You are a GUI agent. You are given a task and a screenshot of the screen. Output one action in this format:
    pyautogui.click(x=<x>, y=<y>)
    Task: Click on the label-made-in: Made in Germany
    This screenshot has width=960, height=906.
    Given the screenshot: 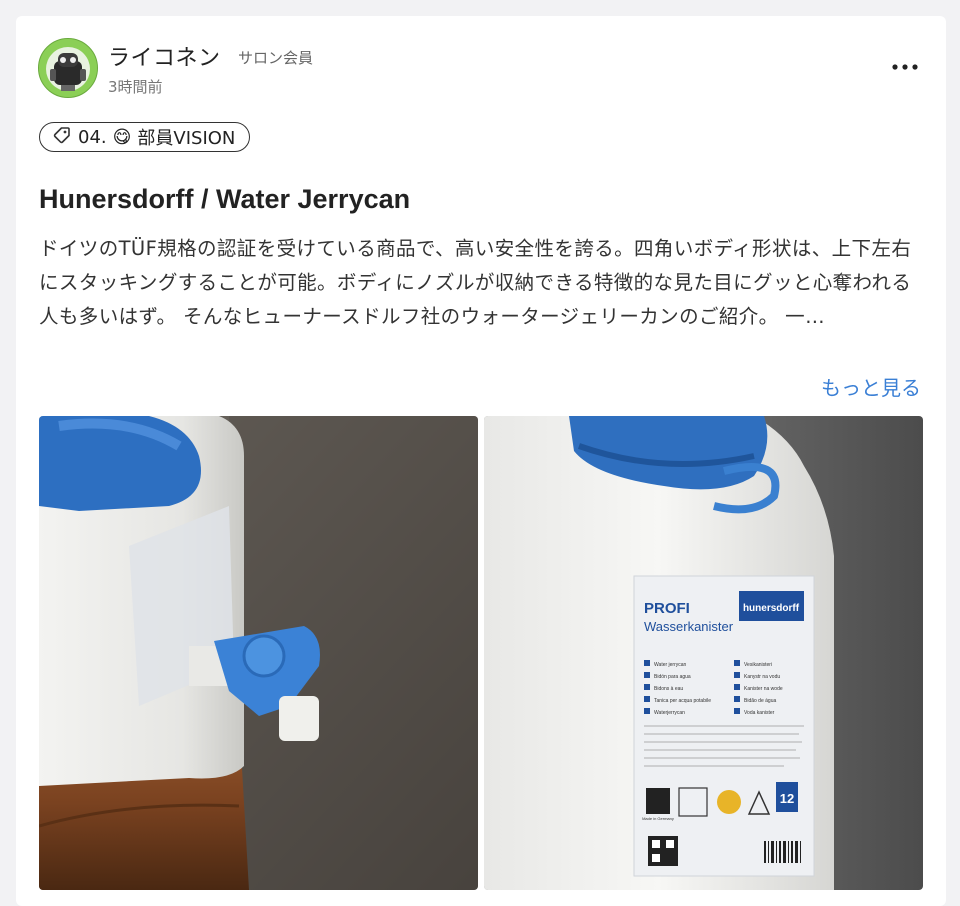 What is the action you would take?
    pyautogui.click(x=658, y=818)
    